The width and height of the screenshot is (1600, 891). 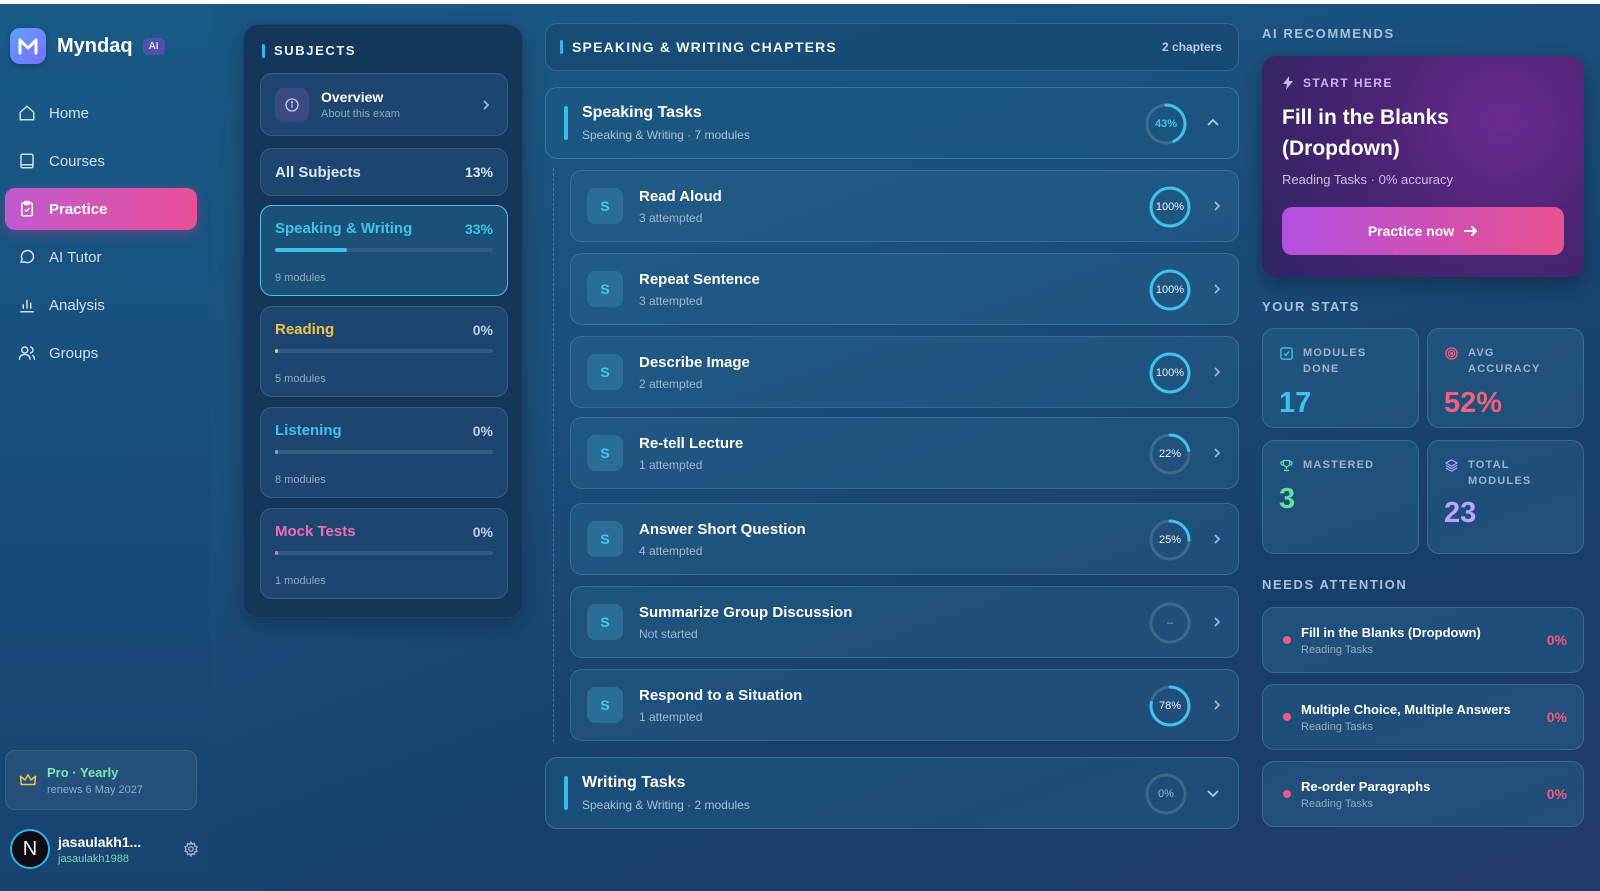 I want to click on stat-label: MODULES DONE, so click(x=1335, y=361).